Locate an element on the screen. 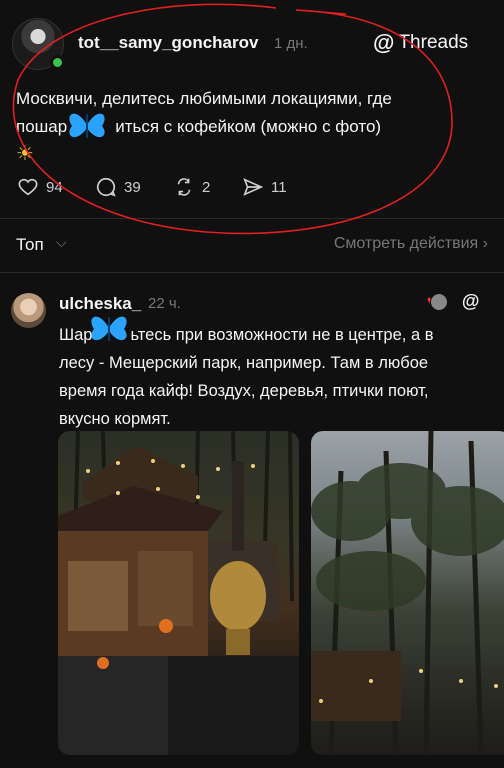 This screenshot has height=768, width=504. post-time: 1 дн. is located at coordinates (291, 43).